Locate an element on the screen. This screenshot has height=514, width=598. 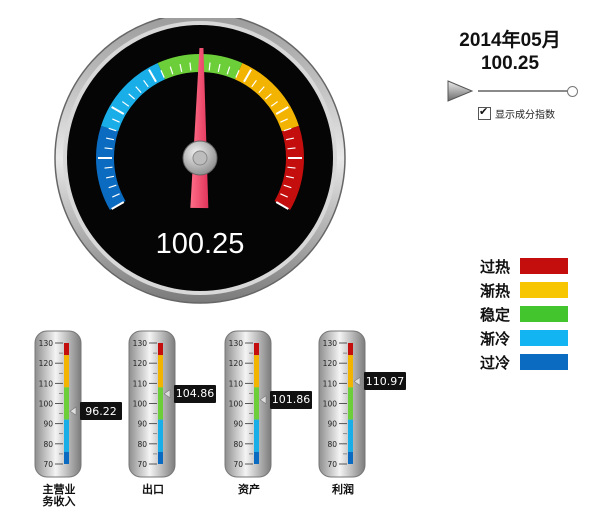
slider-track is located at coordinates (525, 91).